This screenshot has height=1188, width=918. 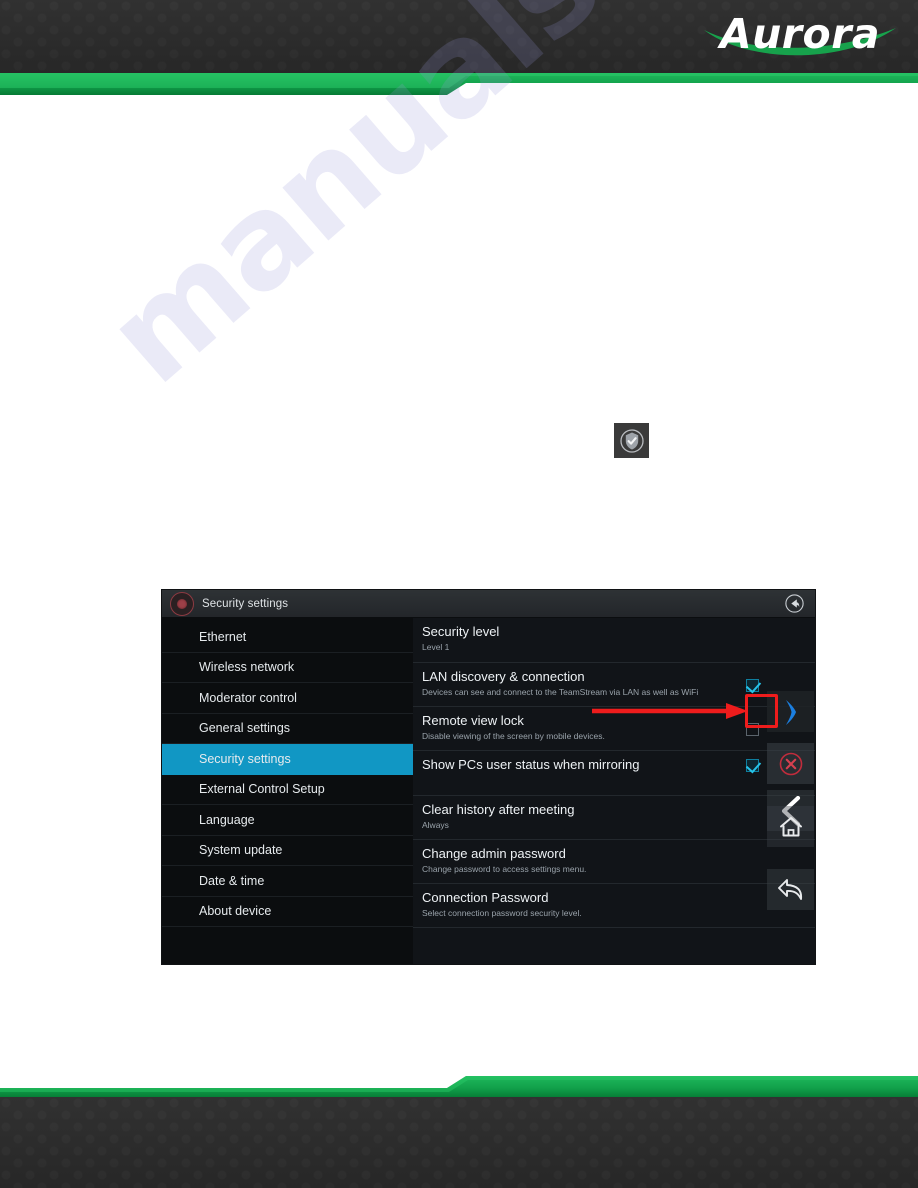 I want to click on setting-title: Security level, so click(x=461, y=631).